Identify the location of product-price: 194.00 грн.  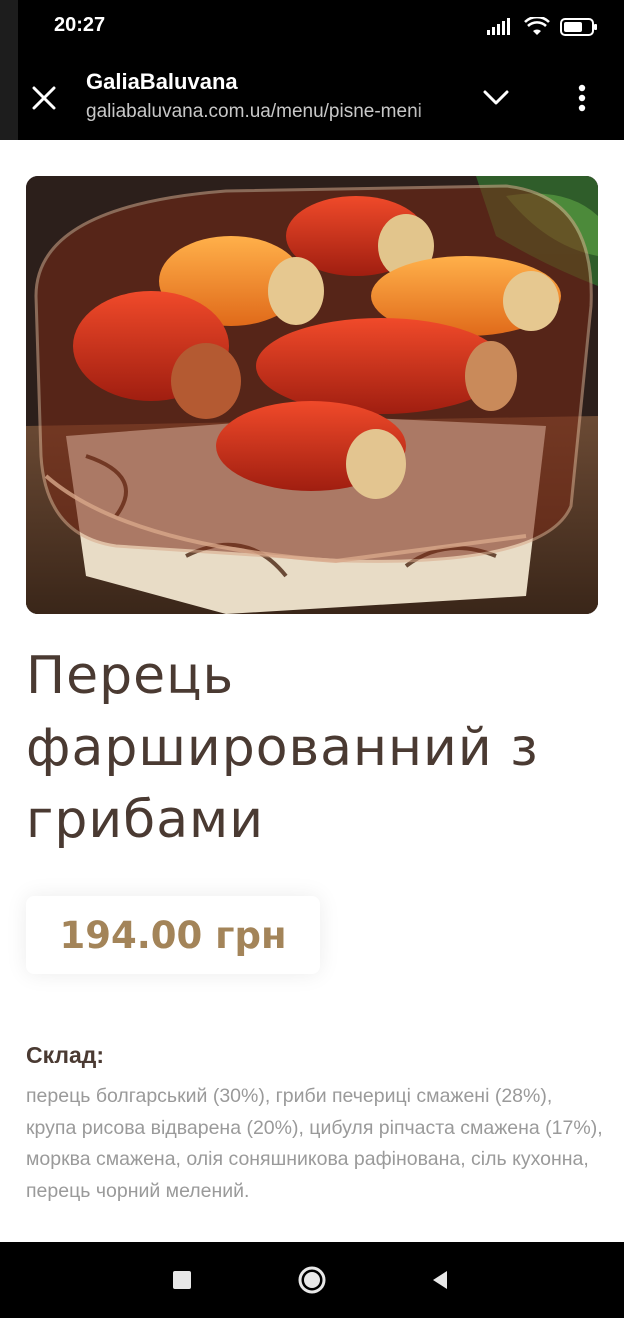
(173, 935).